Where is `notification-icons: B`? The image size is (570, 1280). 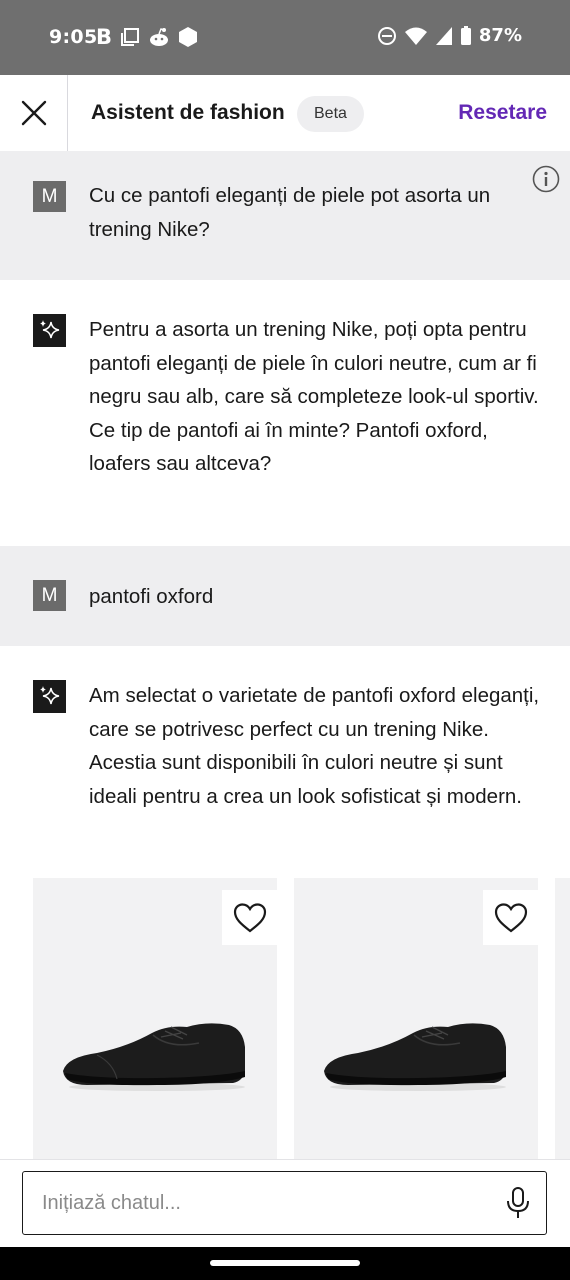
notification-icons: B is located at coordinates (147, 37).